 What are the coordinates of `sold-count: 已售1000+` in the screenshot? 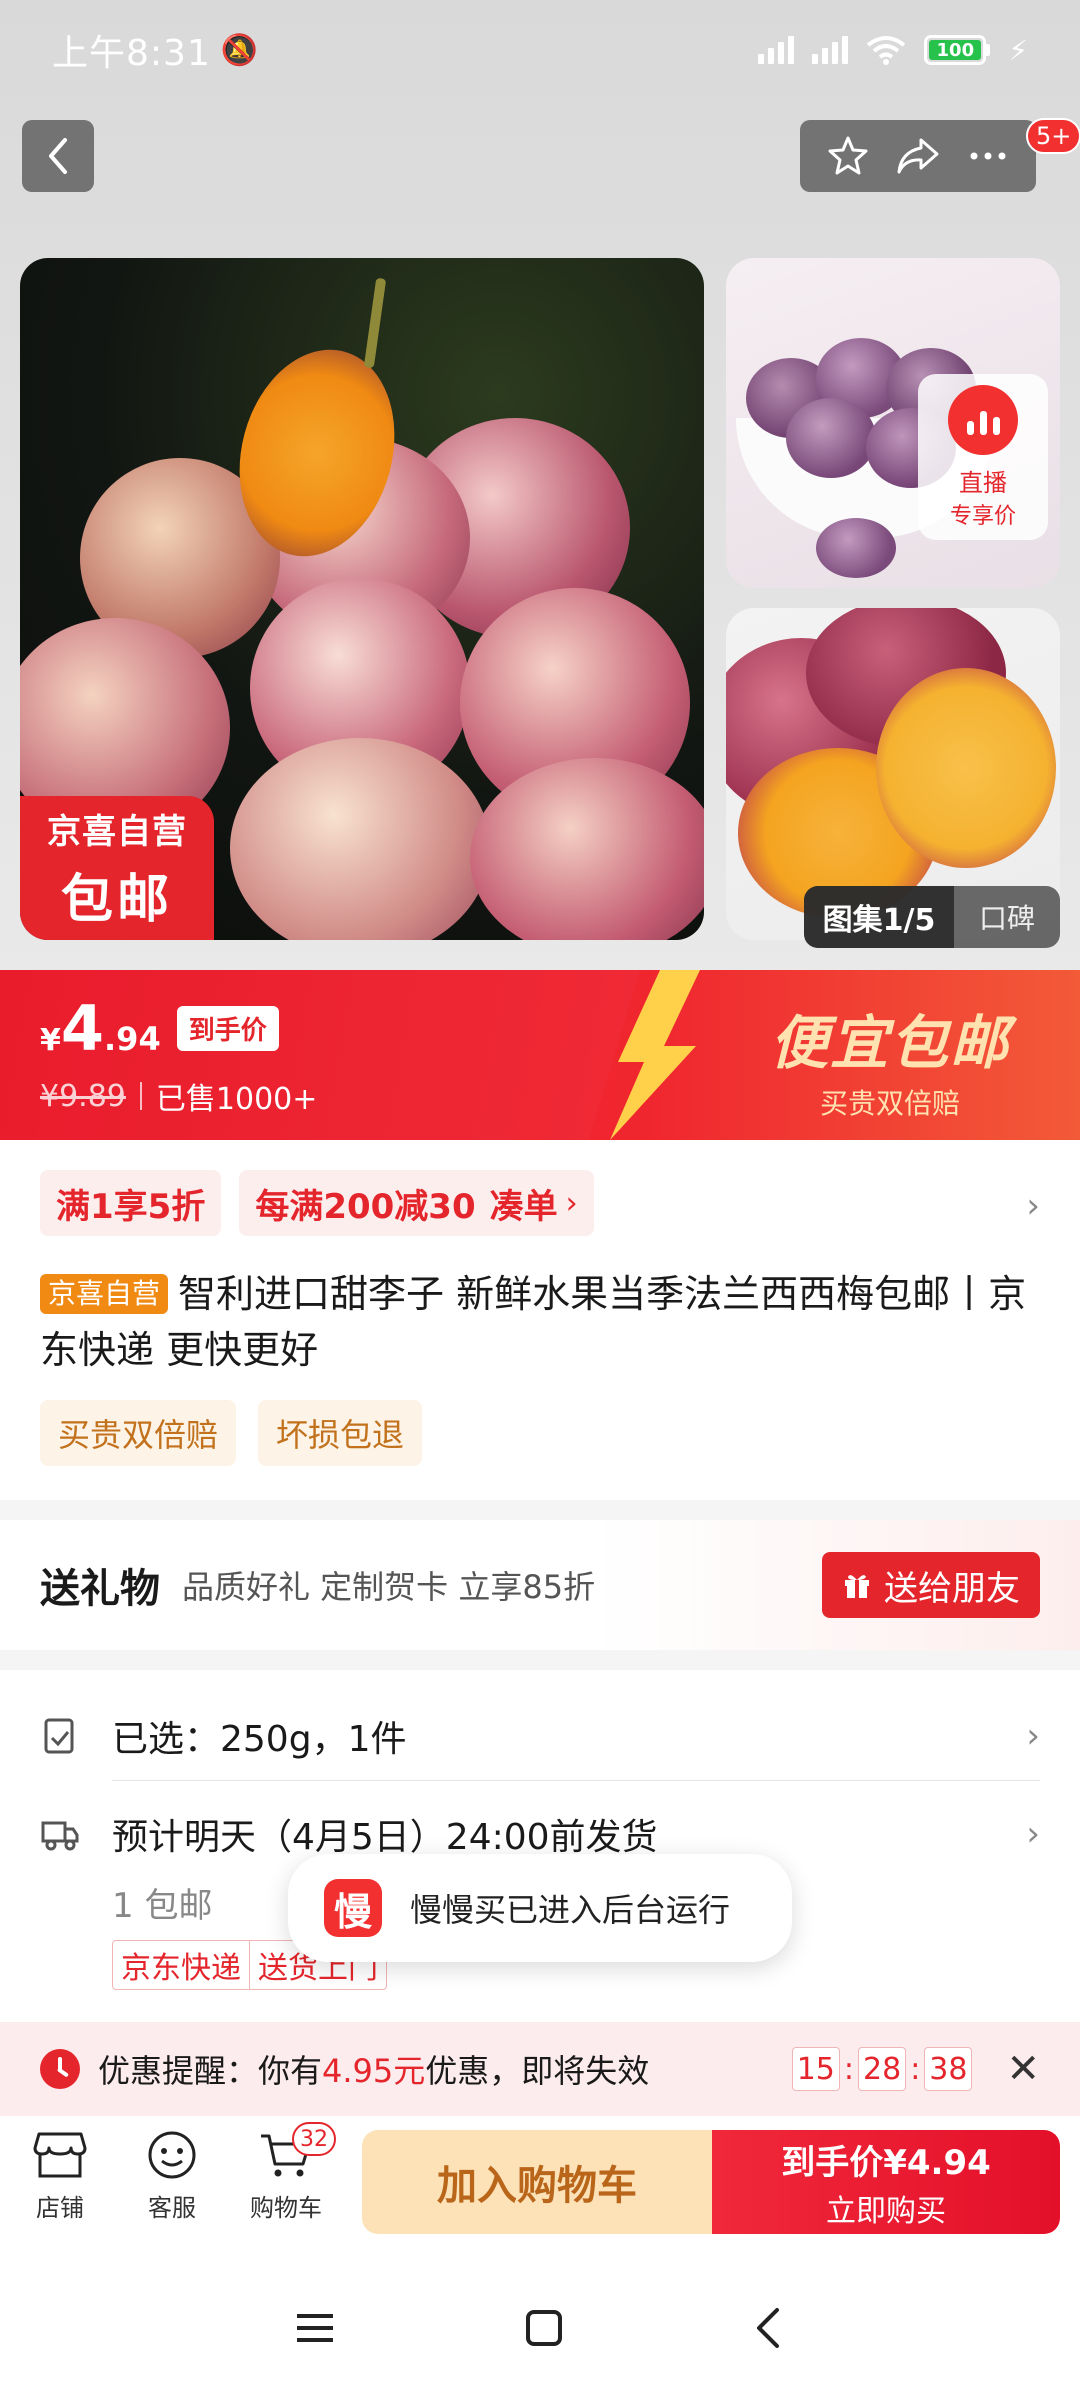 It's located at (236, 1099).